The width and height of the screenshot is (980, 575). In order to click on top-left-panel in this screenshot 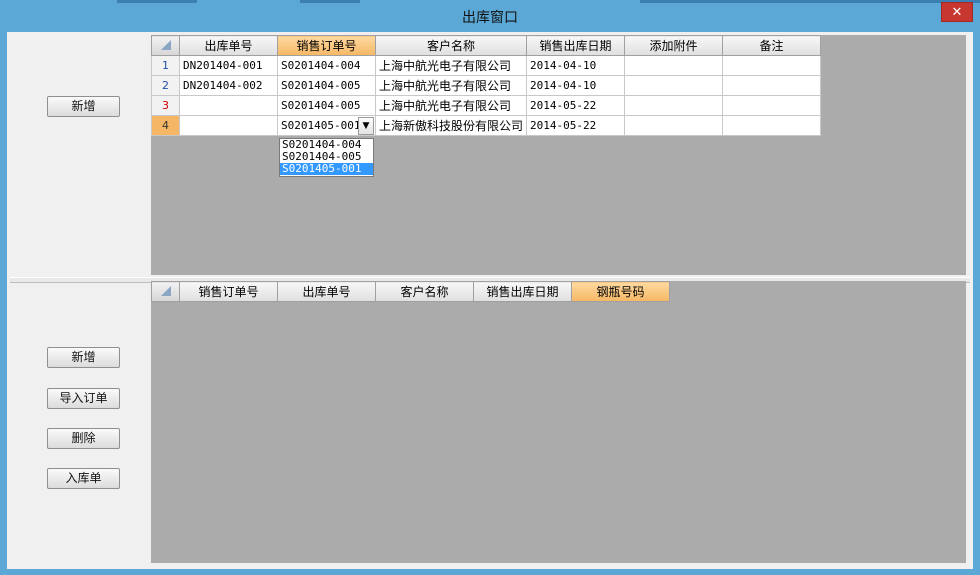, I will do `click(80, 156)`.